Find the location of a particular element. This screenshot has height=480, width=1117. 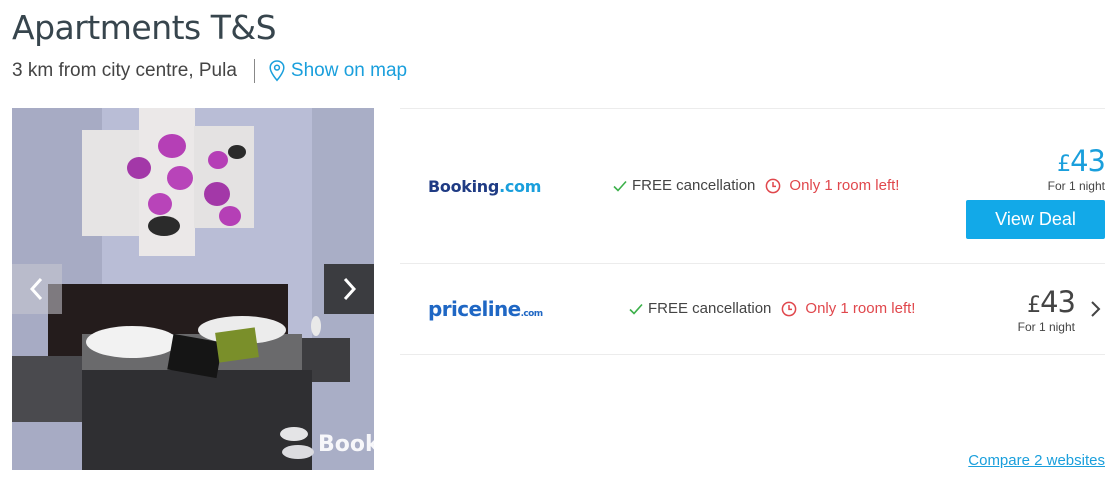

booking-logo: Booking.com is located at coordinates (485, 186).